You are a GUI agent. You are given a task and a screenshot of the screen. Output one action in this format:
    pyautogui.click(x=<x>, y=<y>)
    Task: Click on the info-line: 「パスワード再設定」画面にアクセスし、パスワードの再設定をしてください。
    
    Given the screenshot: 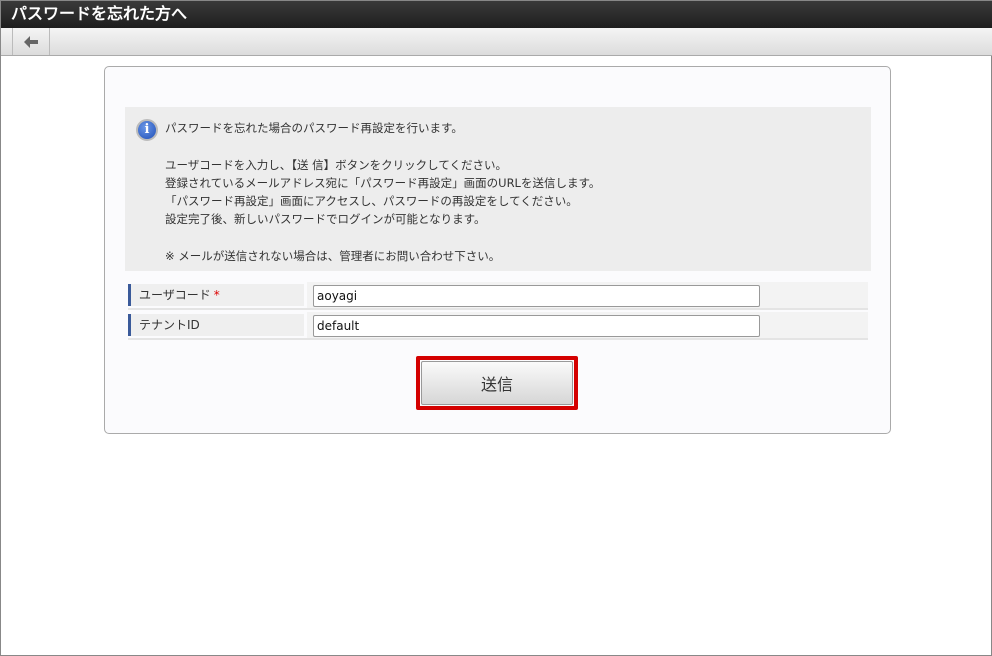 What is the action you would take?
    pyautogui.click(x=371, y=201)
    